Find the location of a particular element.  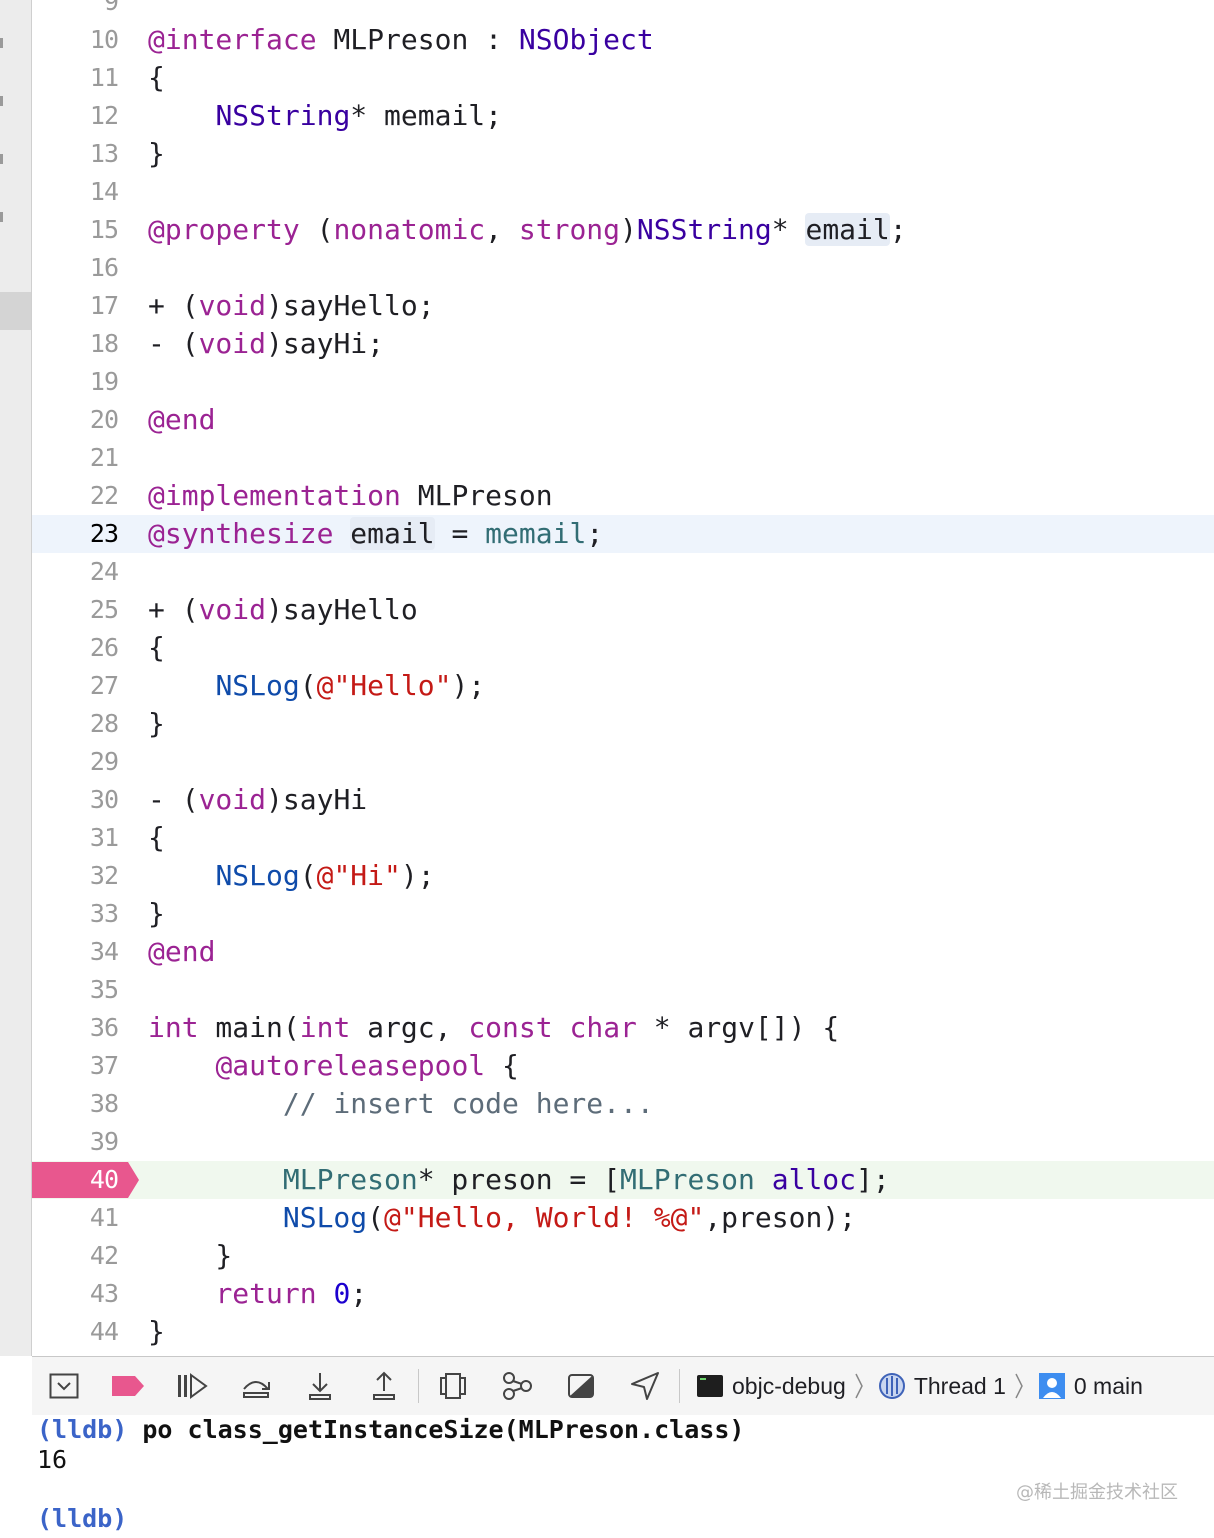

code-text: NSLog(@"Hello, World! %@",preson); is located at coordinates (502, 1218).